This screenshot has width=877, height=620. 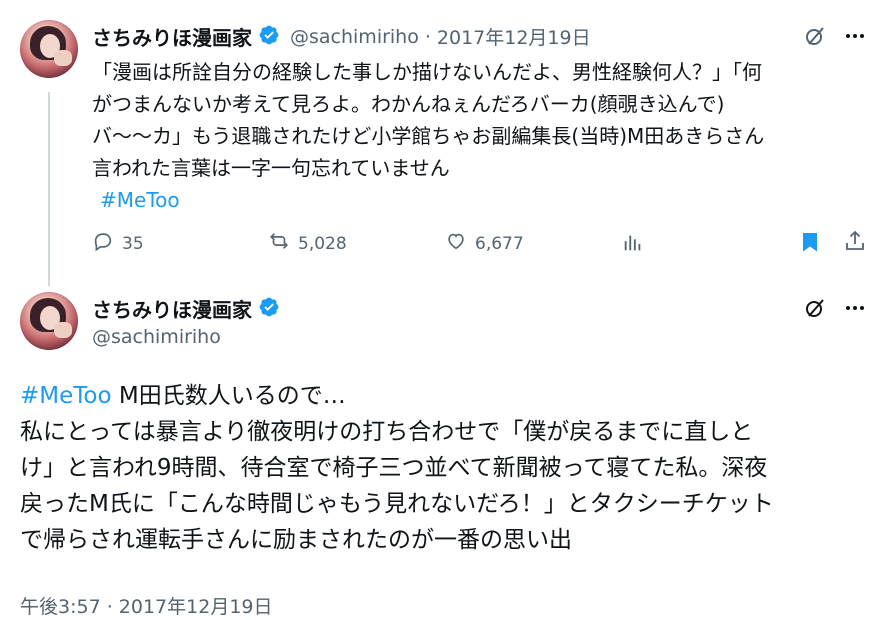 I want to click on body-line: 戻ったM氏に「こんな時間じゃもう見れないだろ！」とタクシーチケット, so click(x=397, y=504).